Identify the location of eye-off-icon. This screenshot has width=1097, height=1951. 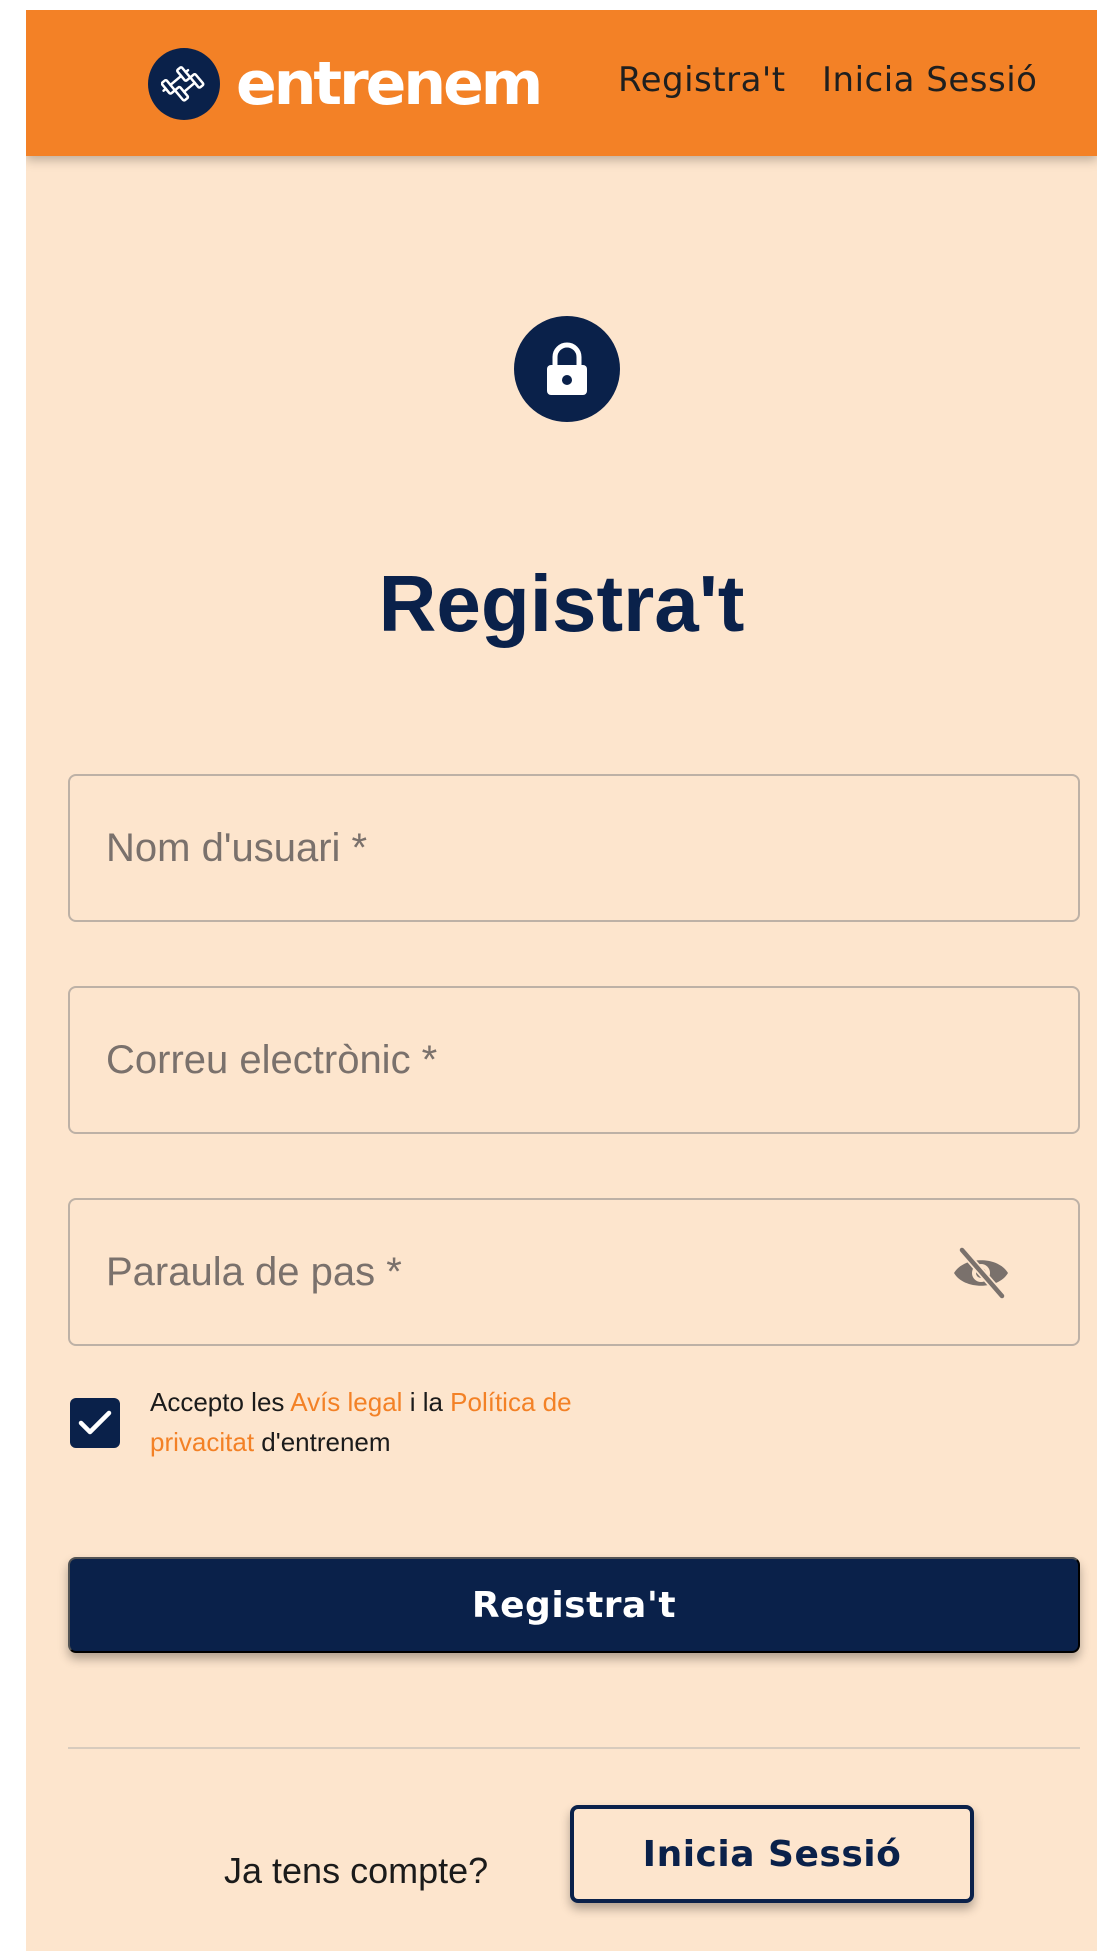
(981, 1273).